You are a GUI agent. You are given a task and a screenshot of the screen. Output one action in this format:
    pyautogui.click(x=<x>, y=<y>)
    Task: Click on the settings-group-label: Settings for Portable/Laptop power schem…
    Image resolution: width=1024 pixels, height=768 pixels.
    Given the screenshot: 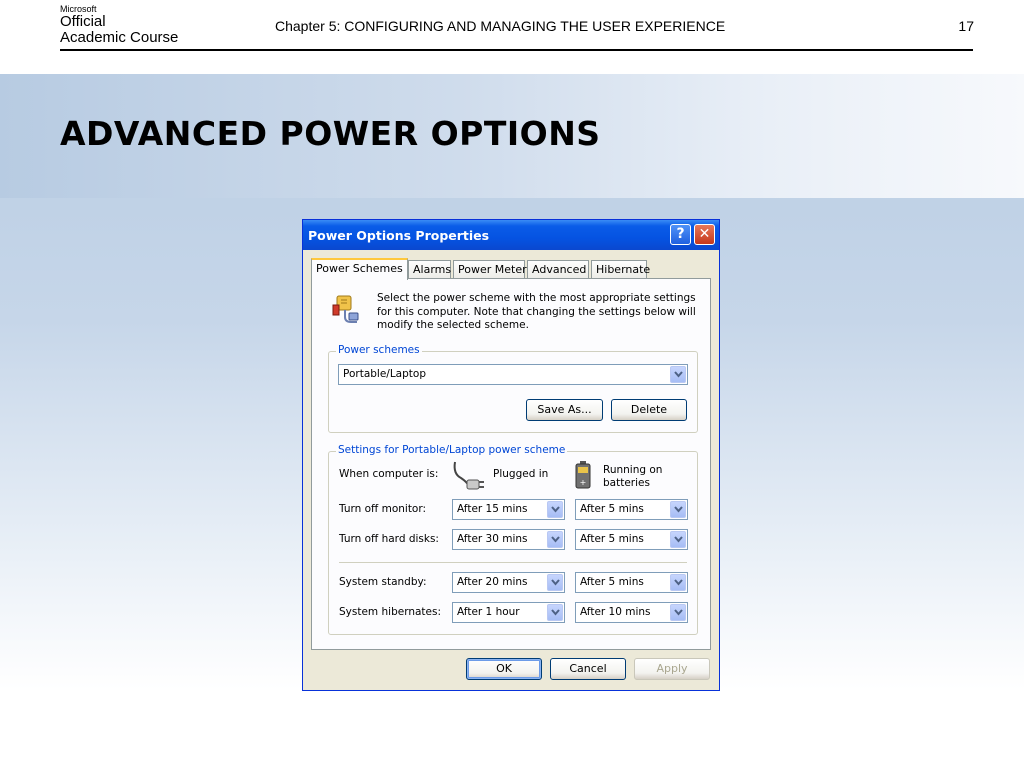 What is the action you would take?
    pyautogui.click(x=452, y=450)
    